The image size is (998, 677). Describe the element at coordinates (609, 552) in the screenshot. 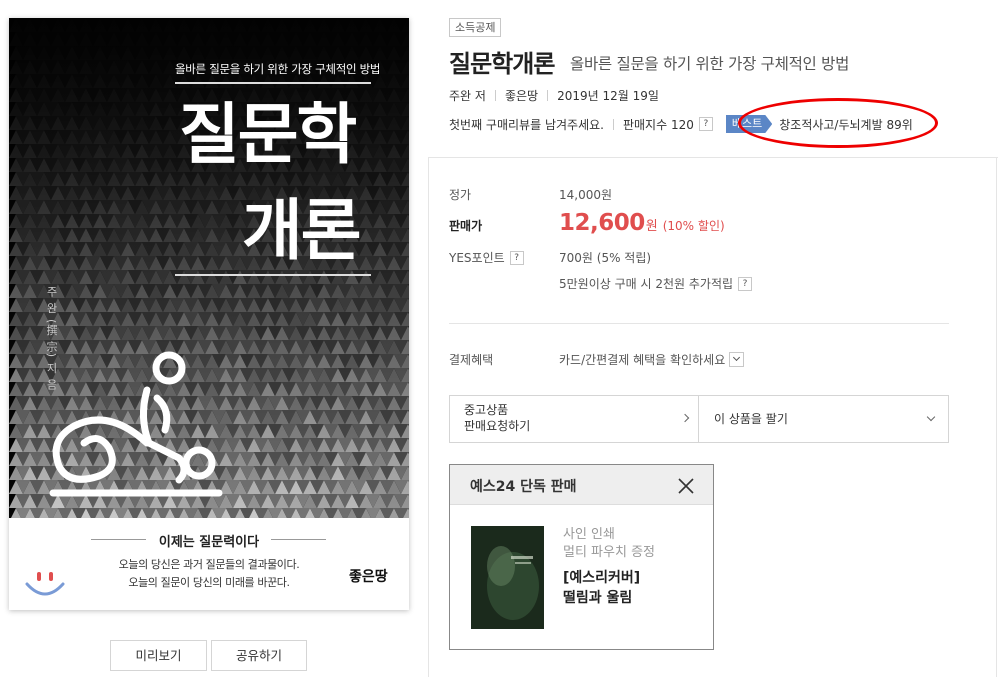

I see `promo-line2: 멀티 파우치 증정` at that location.